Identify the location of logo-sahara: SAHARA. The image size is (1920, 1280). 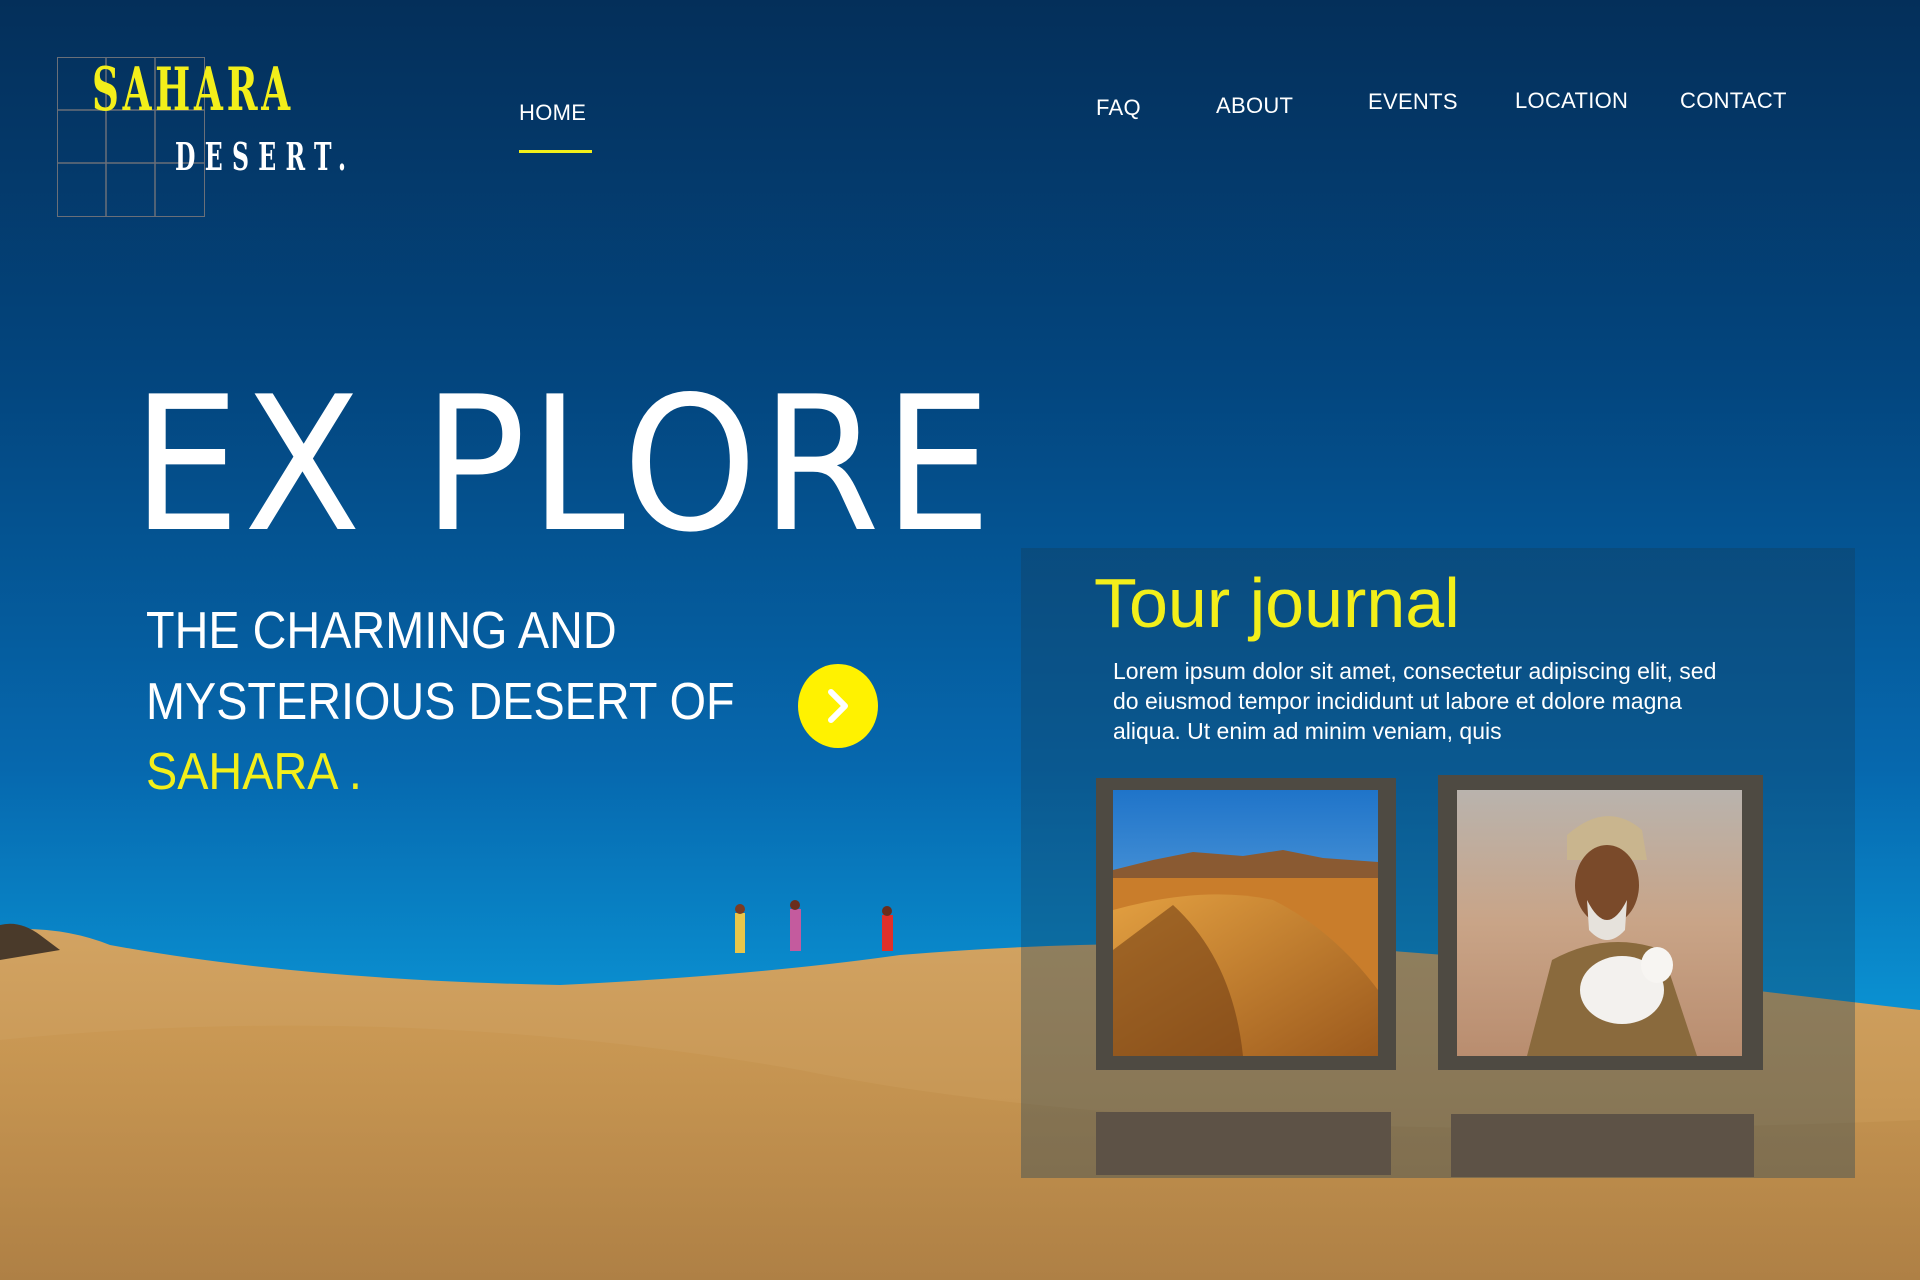
(193, 90).